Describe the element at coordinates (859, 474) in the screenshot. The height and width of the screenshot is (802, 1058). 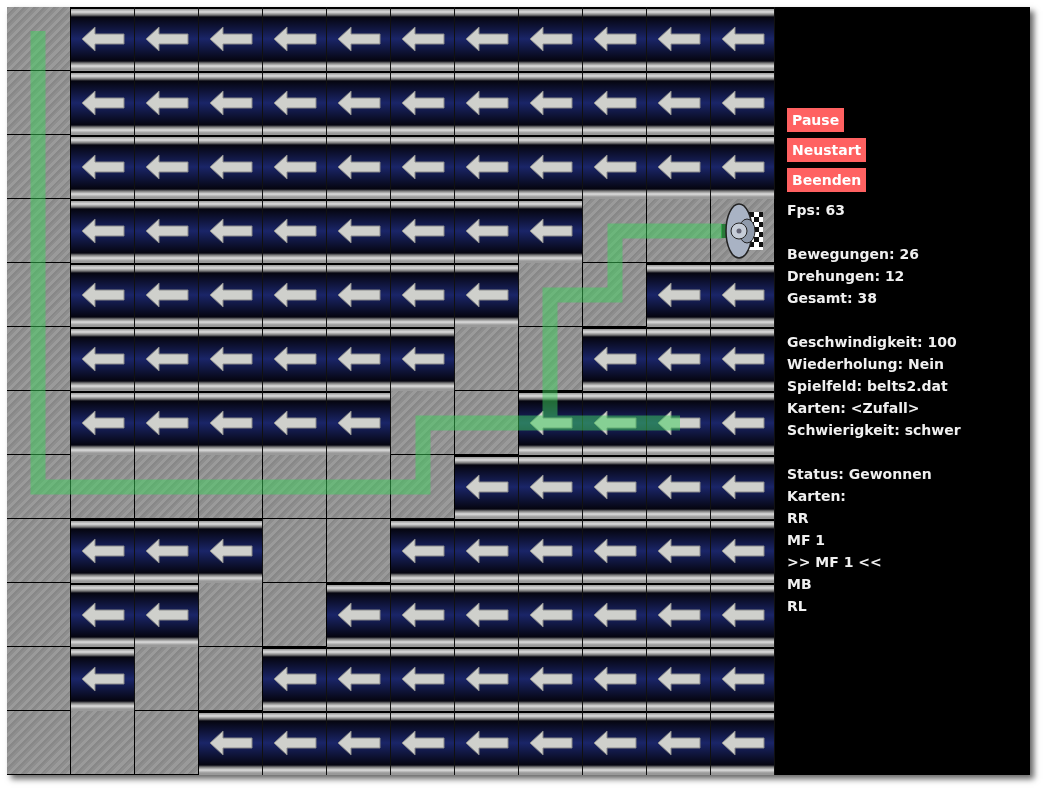
I see `info-line: Status: Gewonnen` at that location.